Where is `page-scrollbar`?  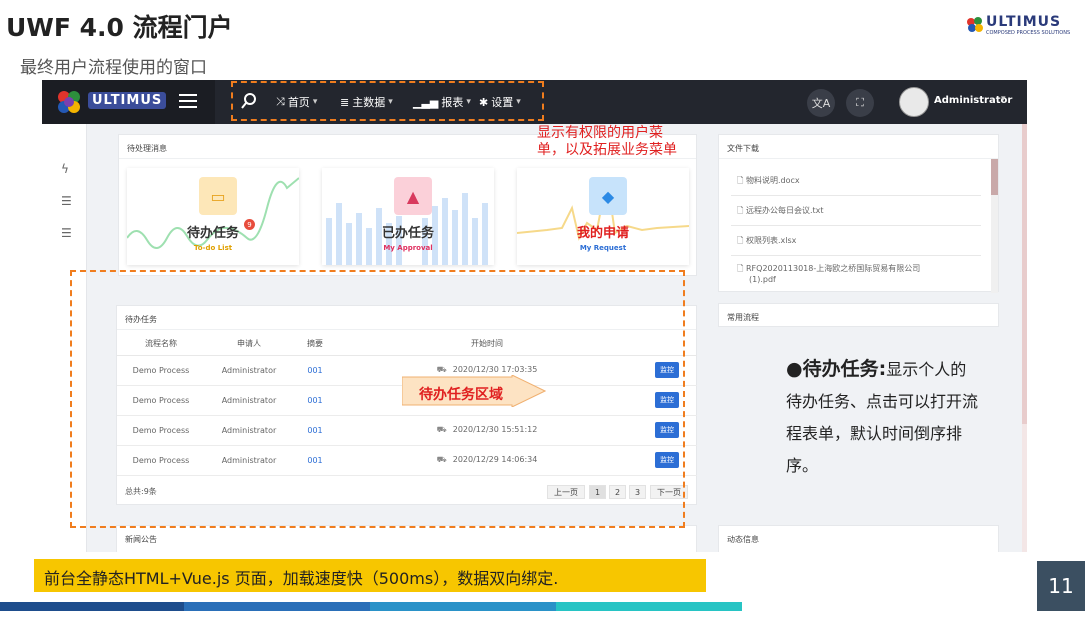
page-scrollbar is located at coordinates (1024, 338).